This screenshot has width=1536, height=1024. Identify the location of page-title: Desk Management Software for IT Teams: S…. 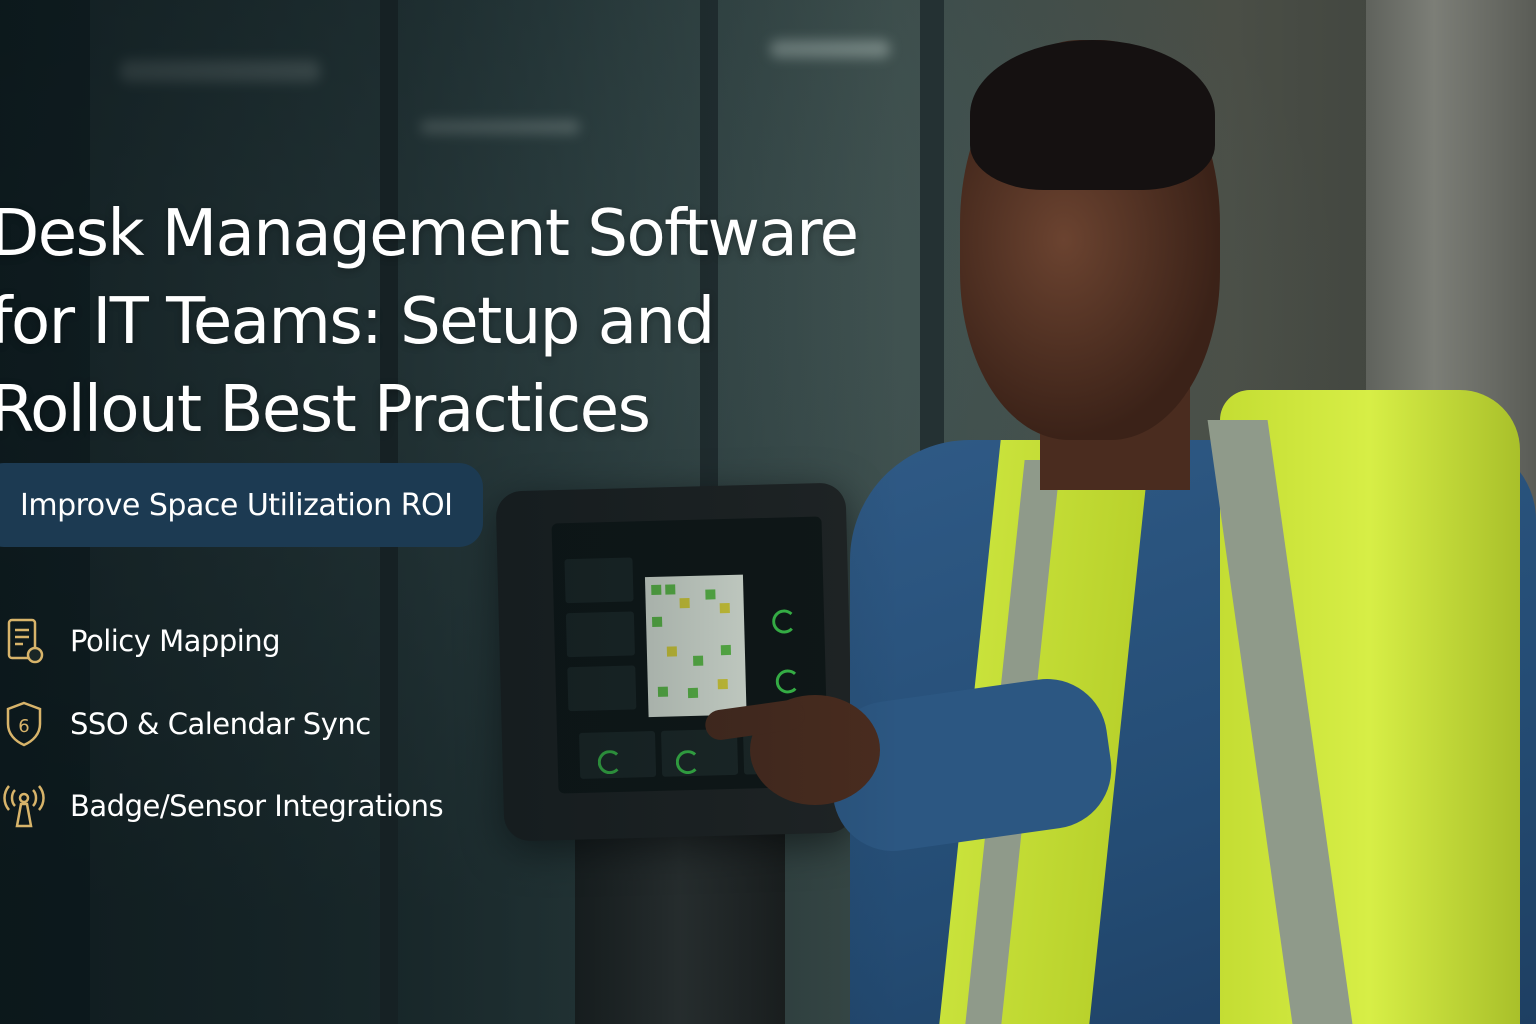
(445, 322).